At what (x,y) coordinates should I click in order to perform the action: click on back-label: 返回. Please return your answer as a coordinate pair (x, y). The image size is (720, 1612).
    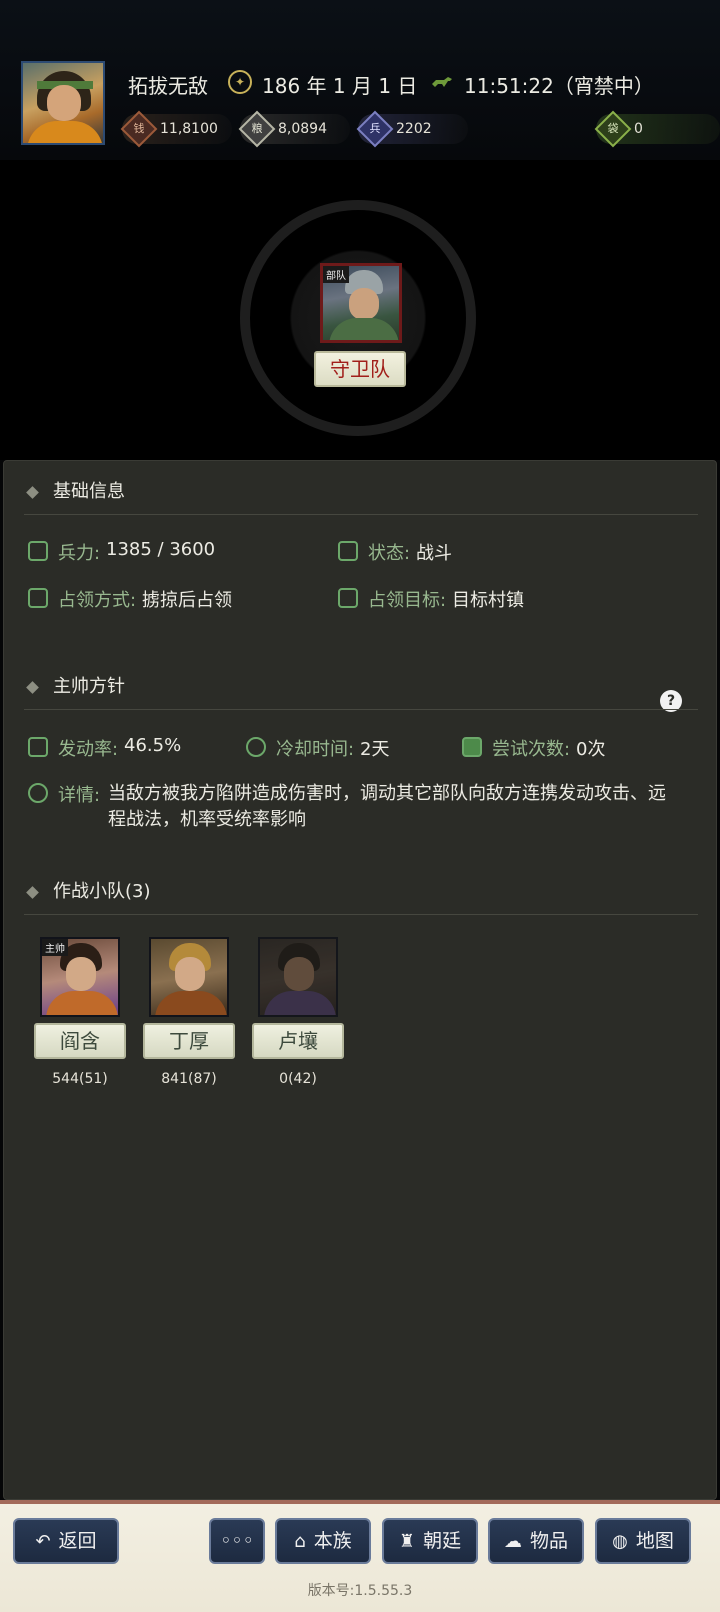
    Looking at the image, I should click on (77, 1541).